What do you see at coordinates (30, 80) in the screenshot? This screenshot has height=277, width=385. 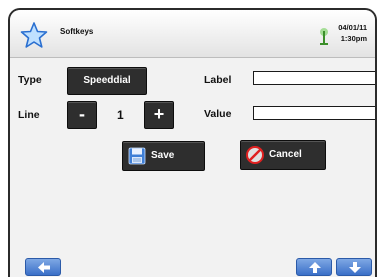 I see `type-label: Type` at bounding box center [30, 80].